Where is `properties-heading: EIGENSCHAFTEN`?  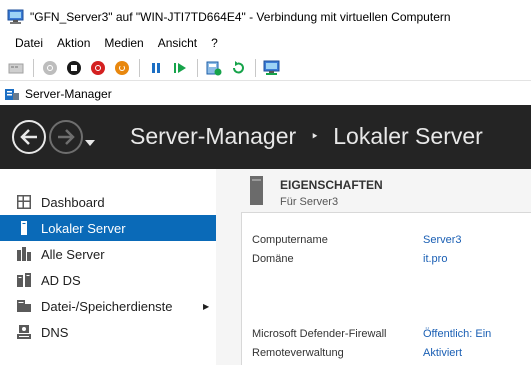
properties-heading: EIGENSCHAFTEN is located at coordinates (331, 185).